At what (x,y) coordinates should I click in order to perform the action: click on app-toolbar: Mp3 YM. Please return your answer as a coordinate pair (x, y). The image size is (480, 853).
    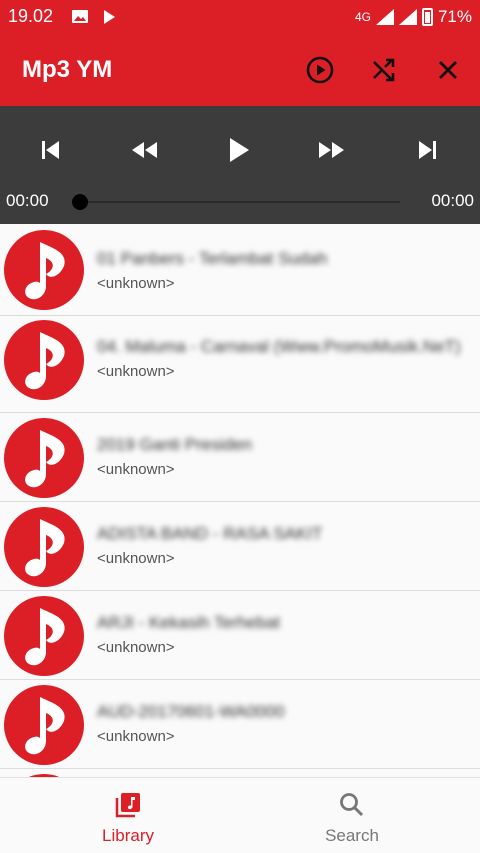
    Looking at the image, I should click on (240, 70).